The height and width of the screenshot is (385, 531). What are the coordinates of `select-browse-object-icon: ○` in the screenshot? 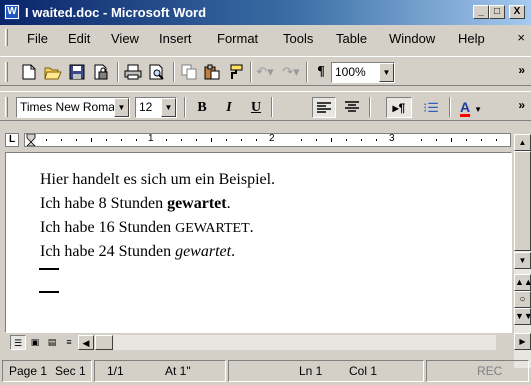 It's located at (522, 299).